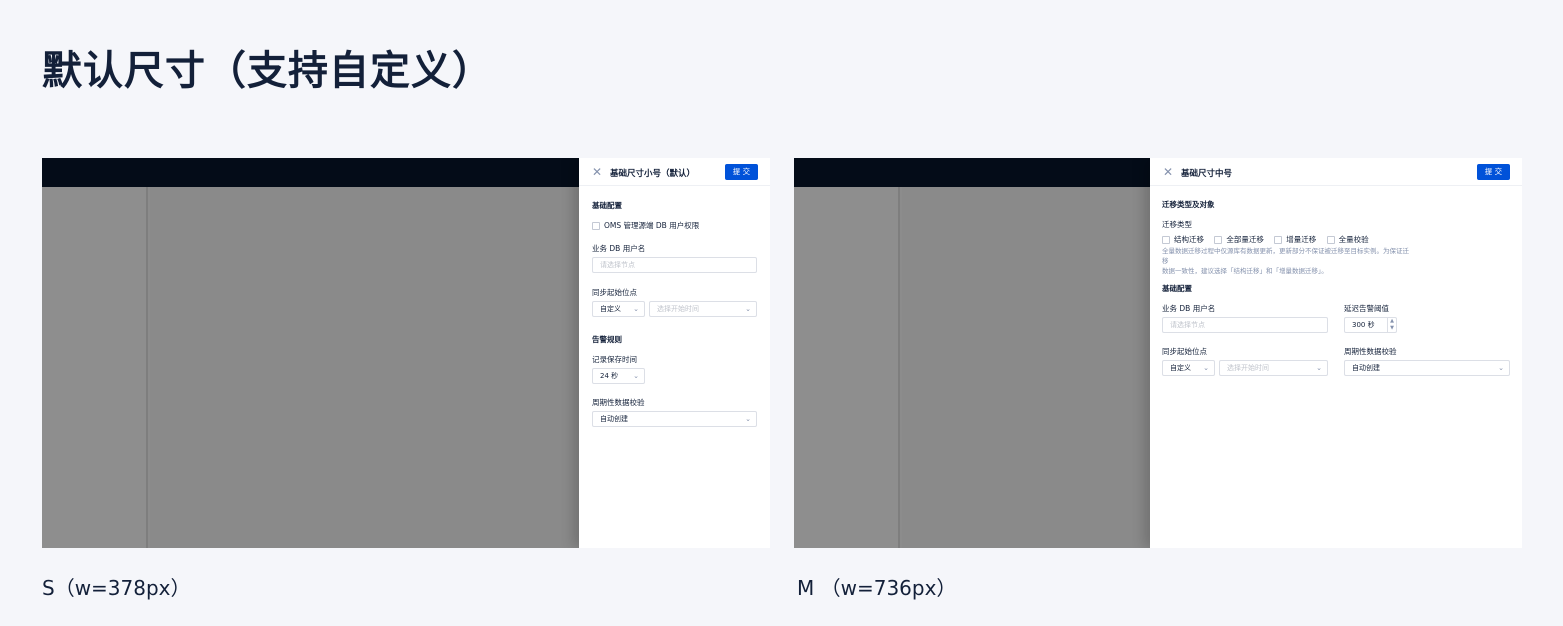 The height and width of the screenshot is (626, 1563). Describe the element at coordinates (1207, 174) in the screenshot. I see `drawer-title: 基础尺寸中号` at that location.